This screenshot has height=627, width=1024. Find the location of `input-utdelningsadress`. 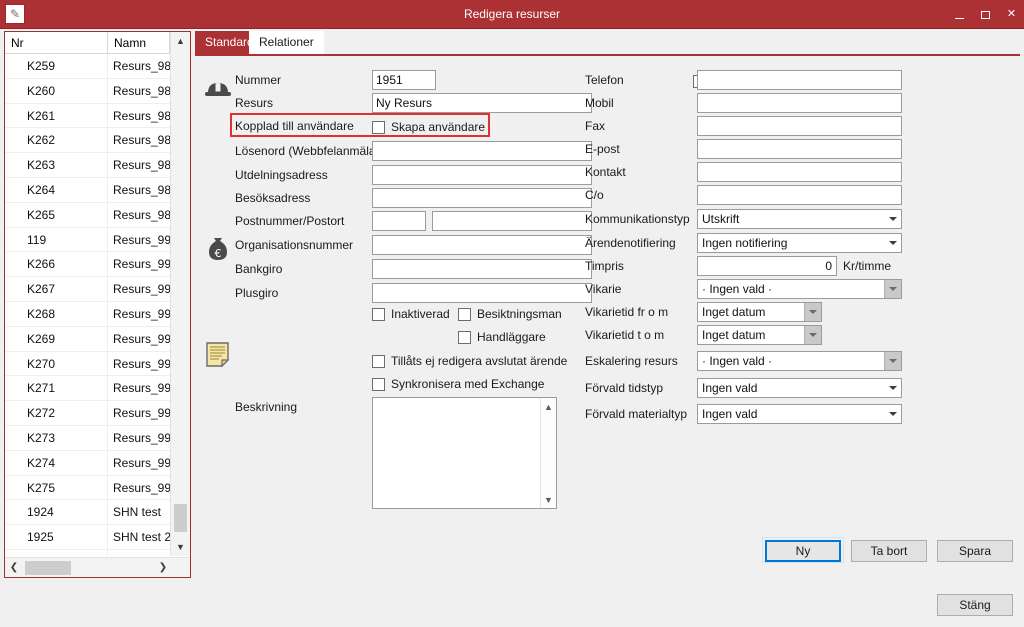

input-utdelningsadress is located at coordinates (482, 175).